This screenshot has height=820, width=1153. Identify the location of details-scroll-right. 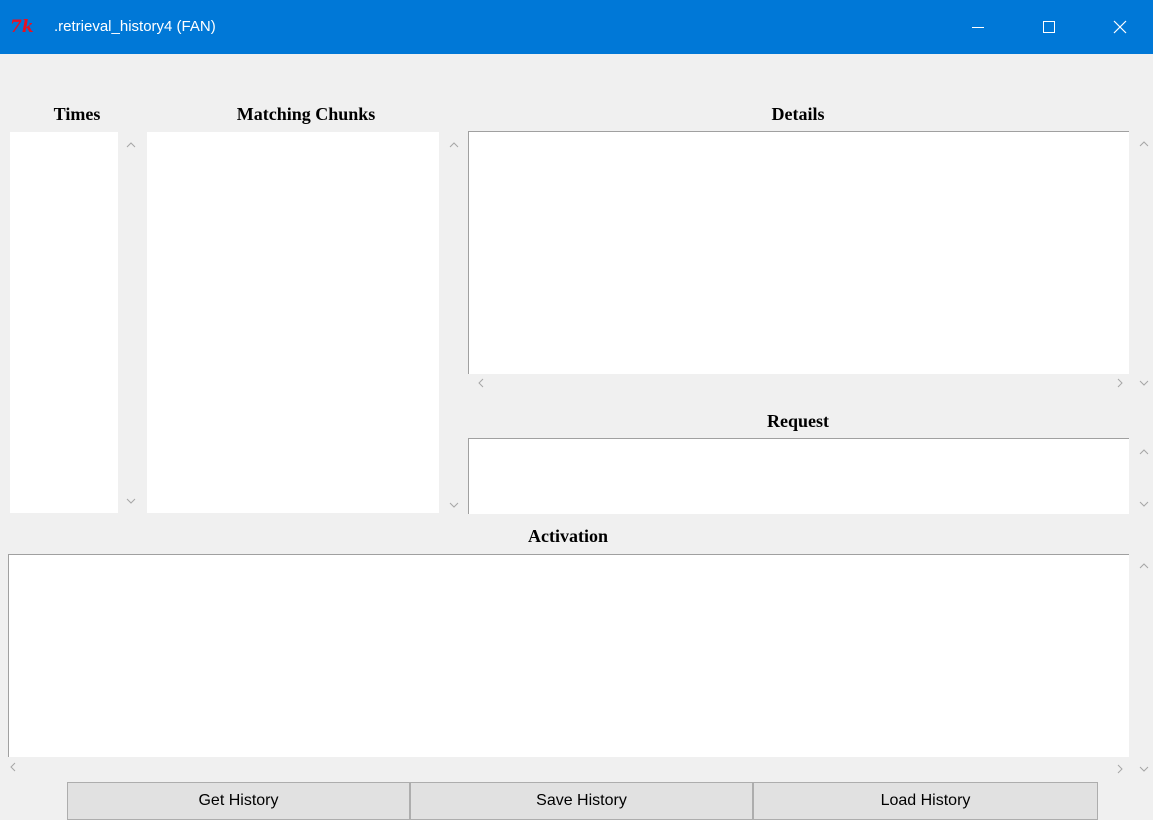
(1120, 383).